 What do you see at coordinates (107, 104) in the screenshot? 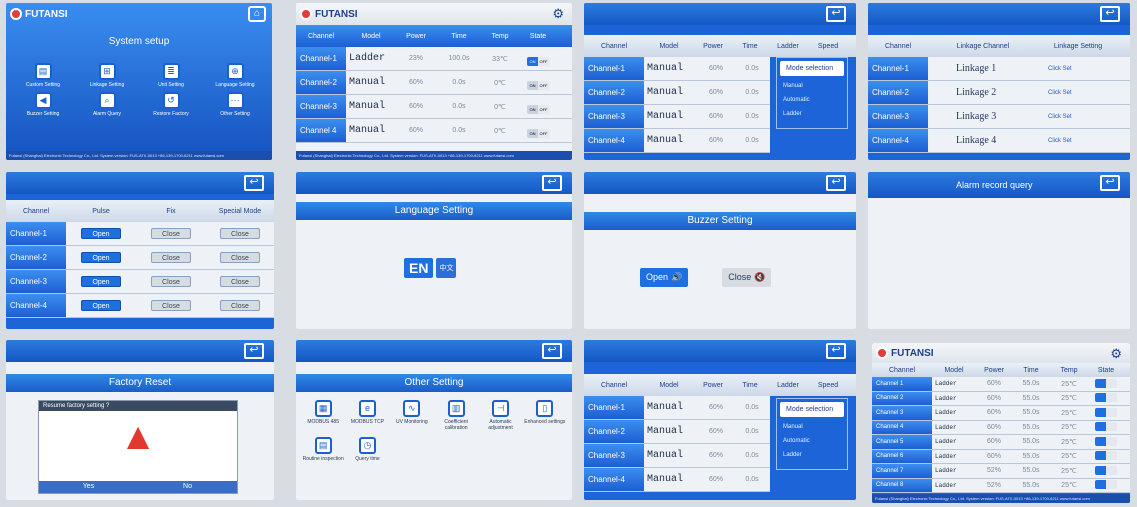
I see `alarm-query-button: ⌕ Alarm Query` at bounding box center [107, 104].